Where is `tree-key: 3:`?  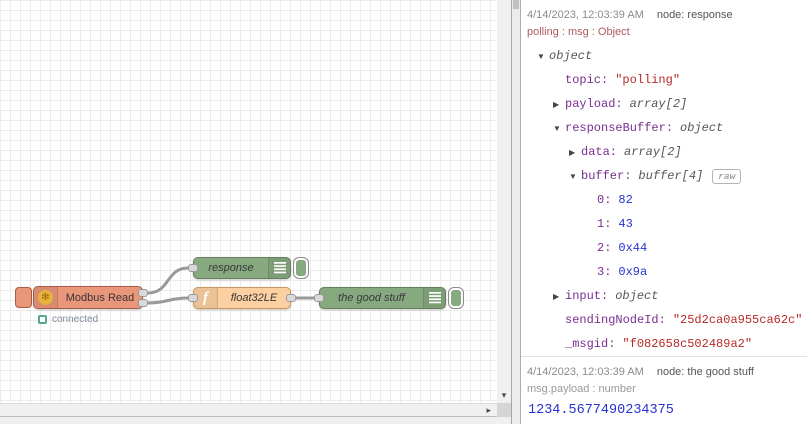 tree-key: 3: is located at coordinates (604, 272).